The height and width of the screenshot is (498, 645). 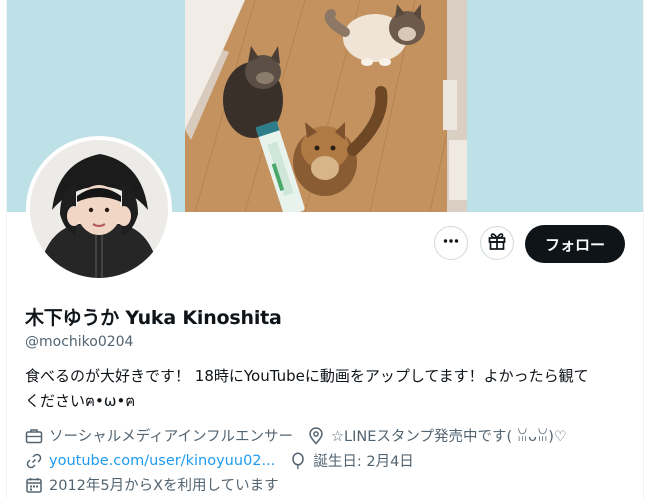 I want to click on gift-icon, so click(x=497, y=243).